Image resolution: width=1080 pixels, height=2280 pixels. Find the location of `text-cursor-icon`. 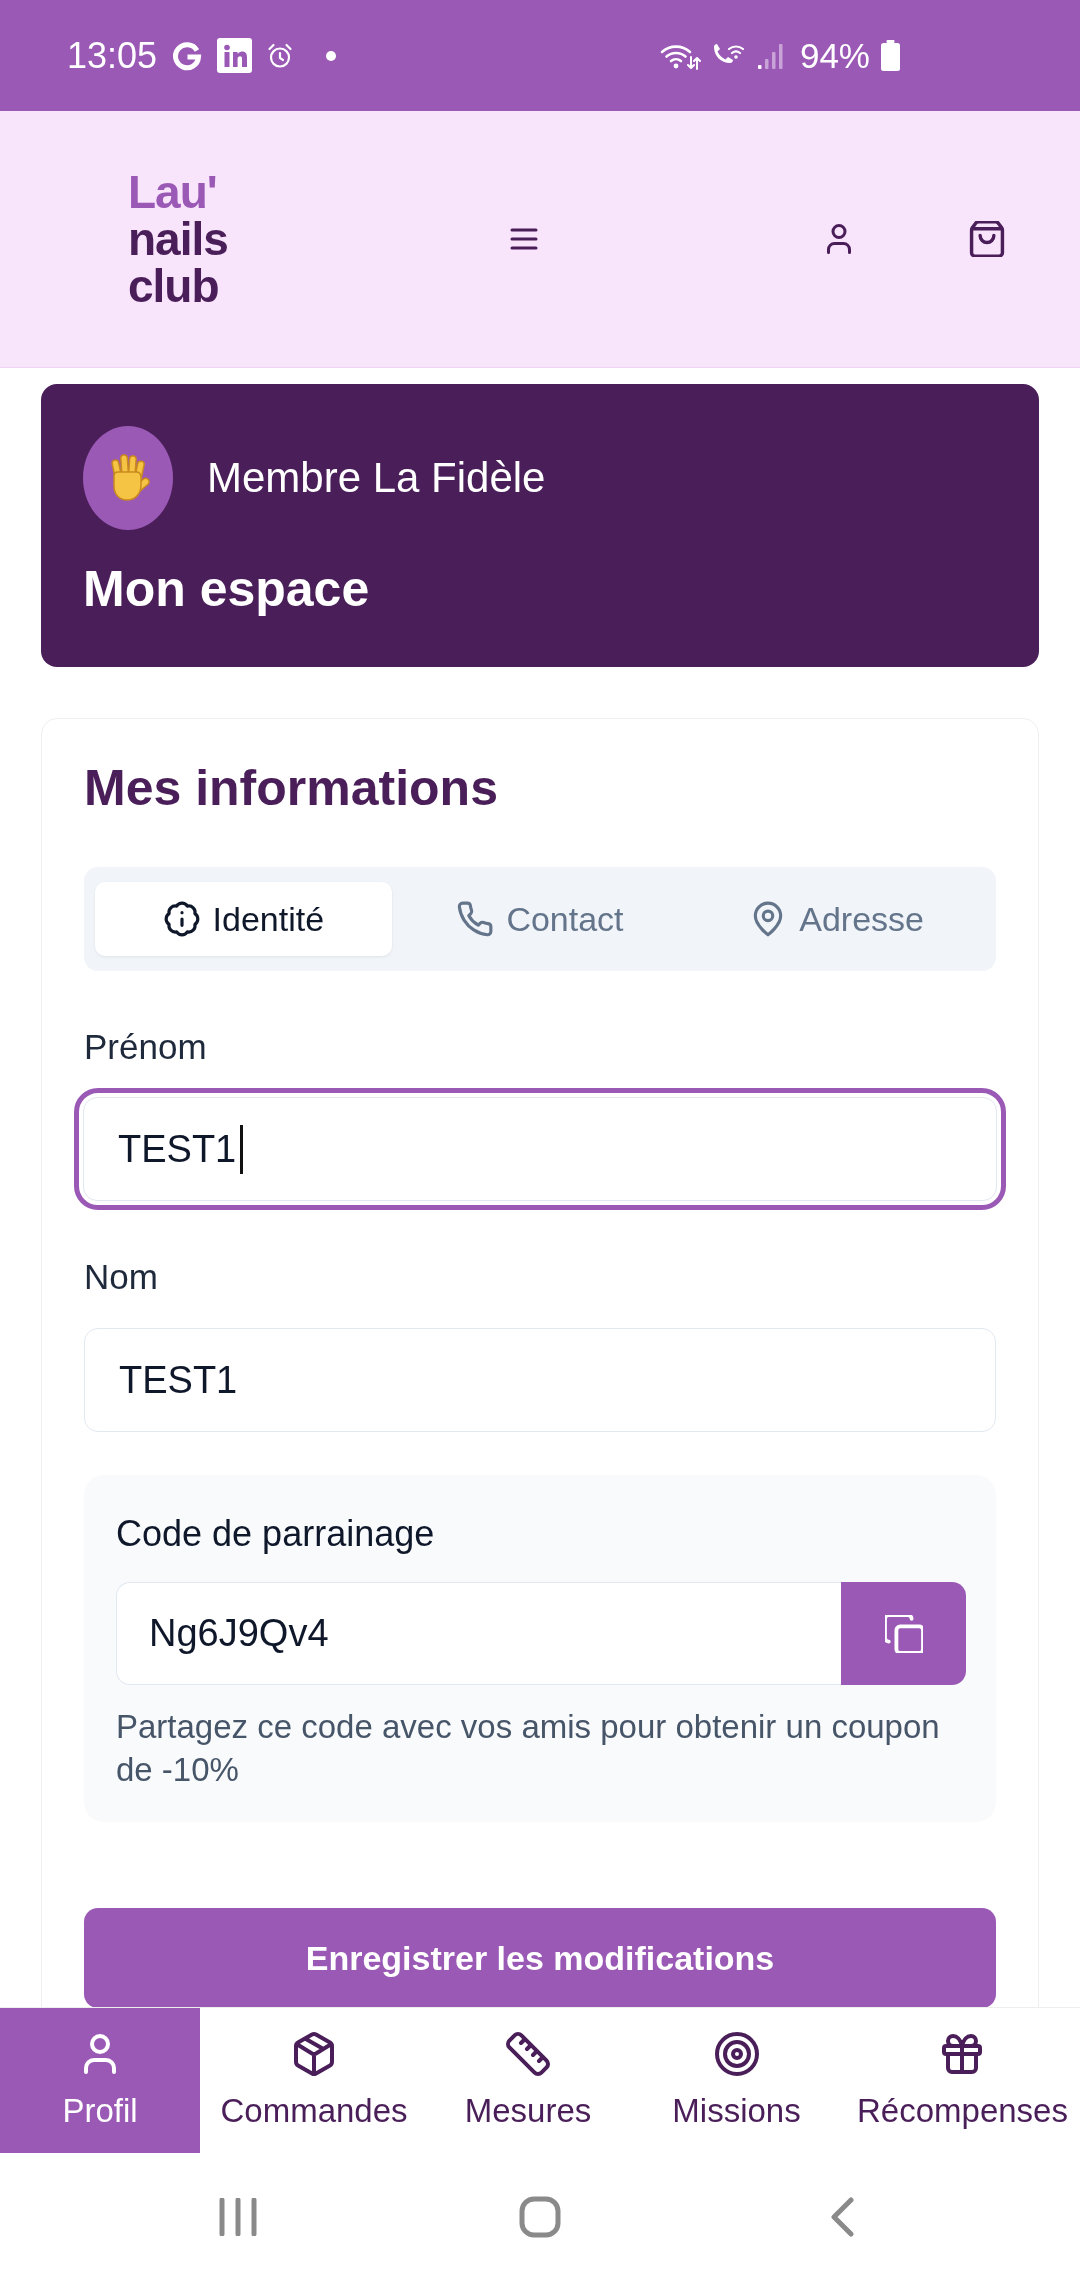

text-cursor-icon is located at coordinates (241, 1149).